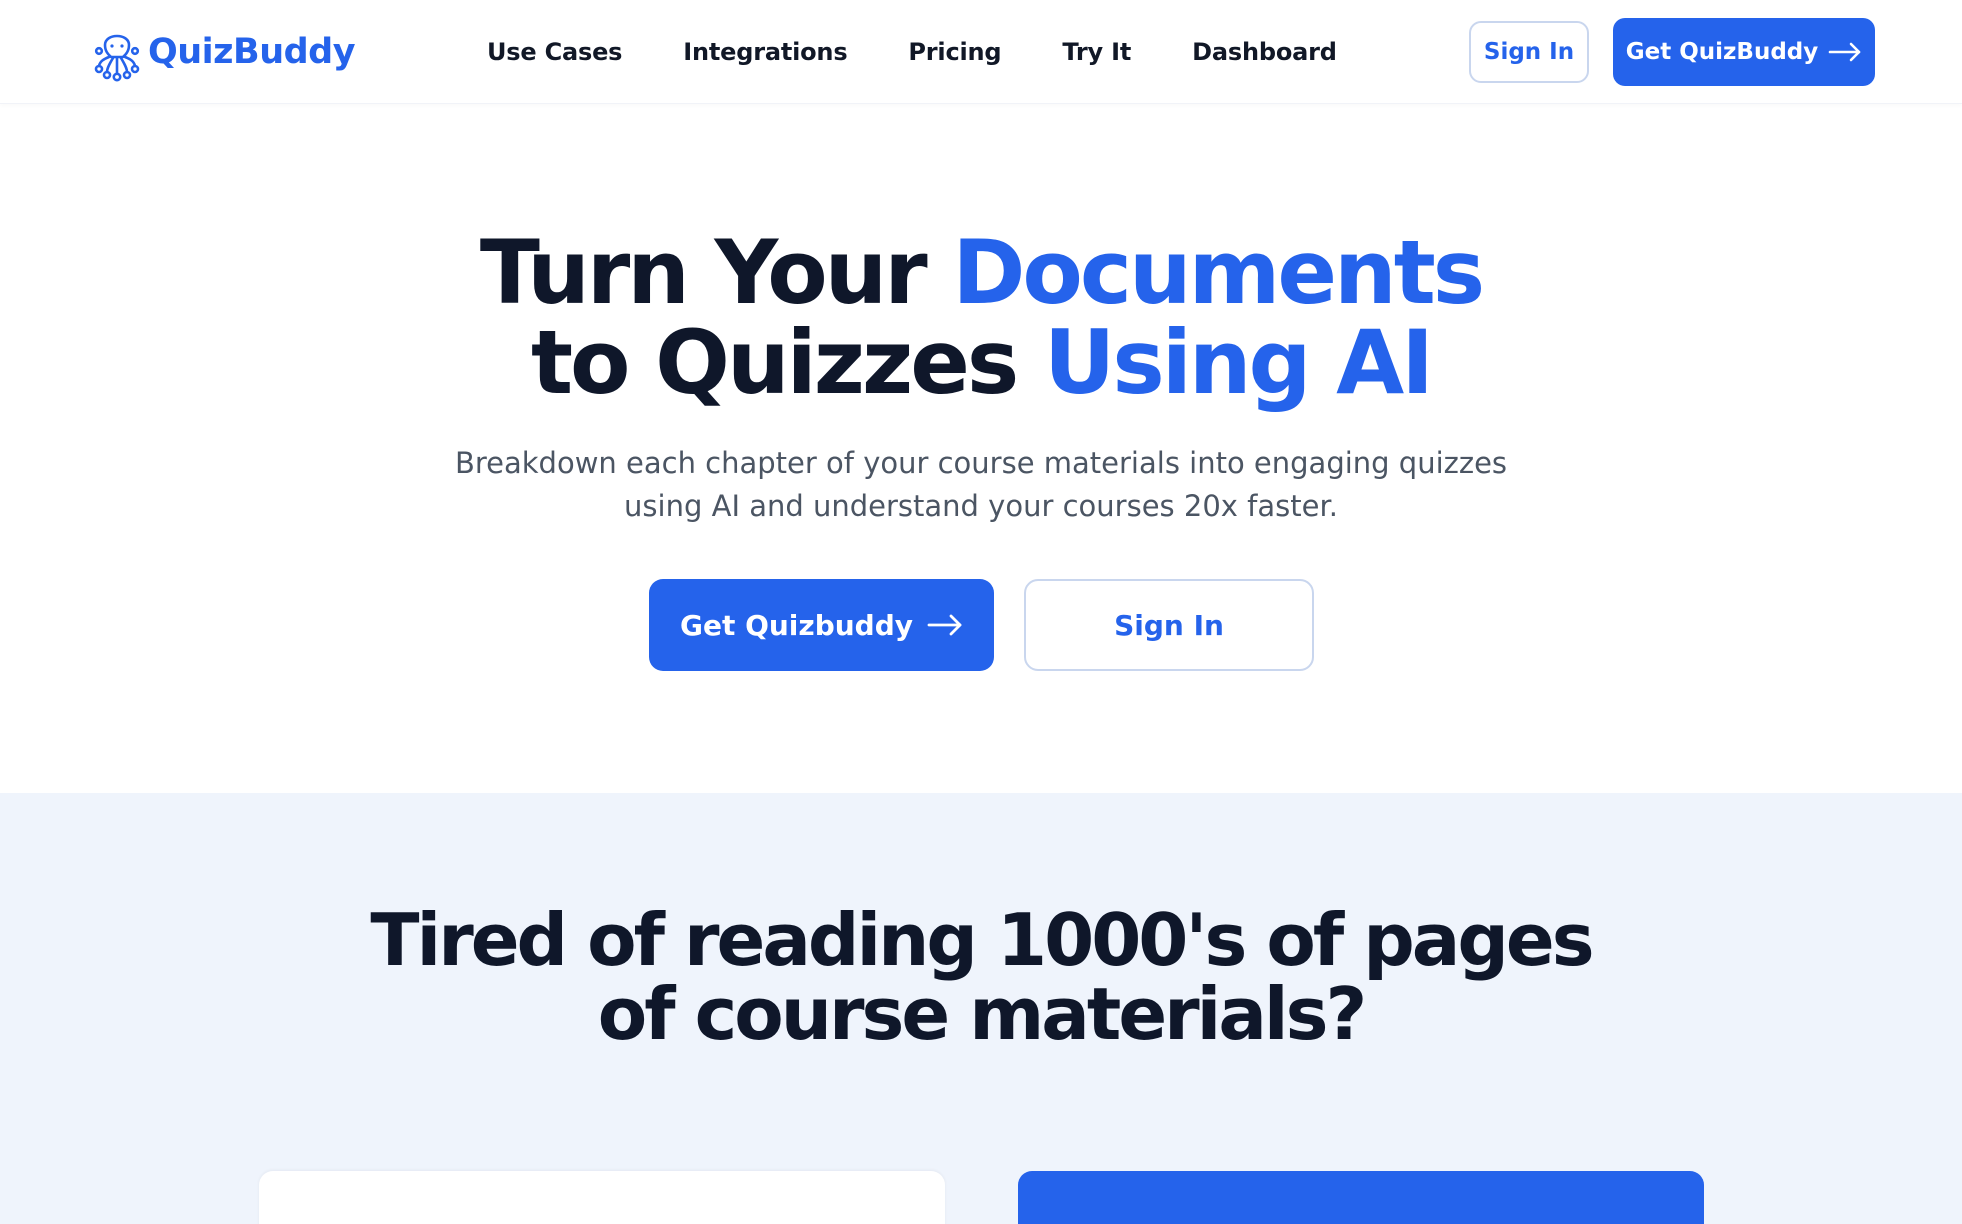 The width and height of the screenshot is (1962, 1224). I want to click on nav-cta-label: Get QuizBuddy, so click(1722, 52).